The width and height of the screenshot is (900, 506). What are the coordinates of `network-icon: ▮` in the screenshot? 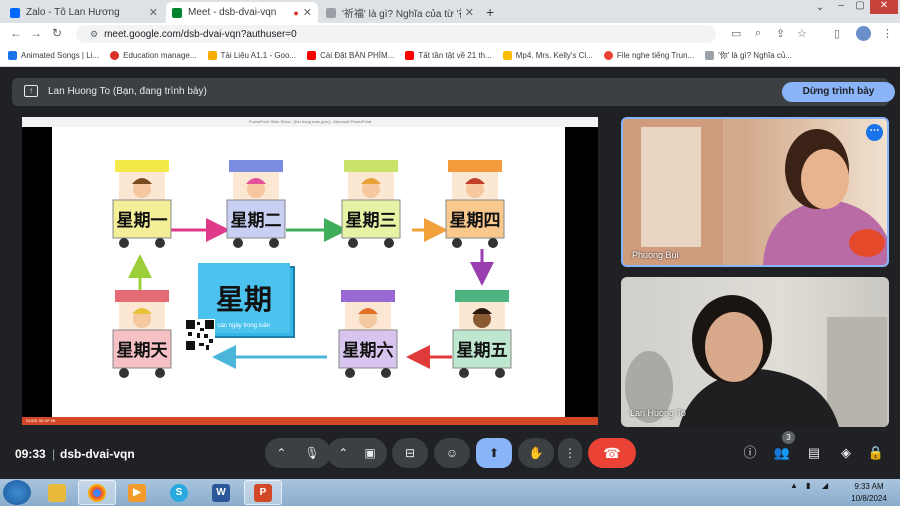 It's located at (808, 485).